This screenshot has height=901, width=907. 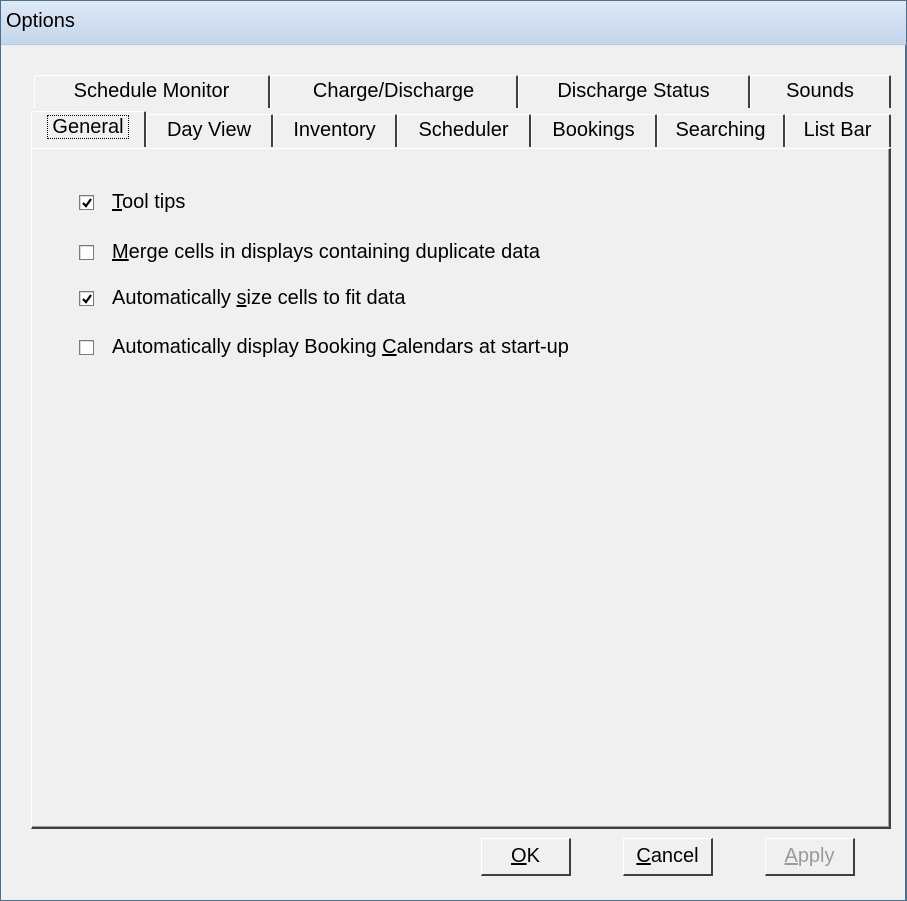 I want to click on tab-scheduler: Scheduler, so click(x=464, y=130).